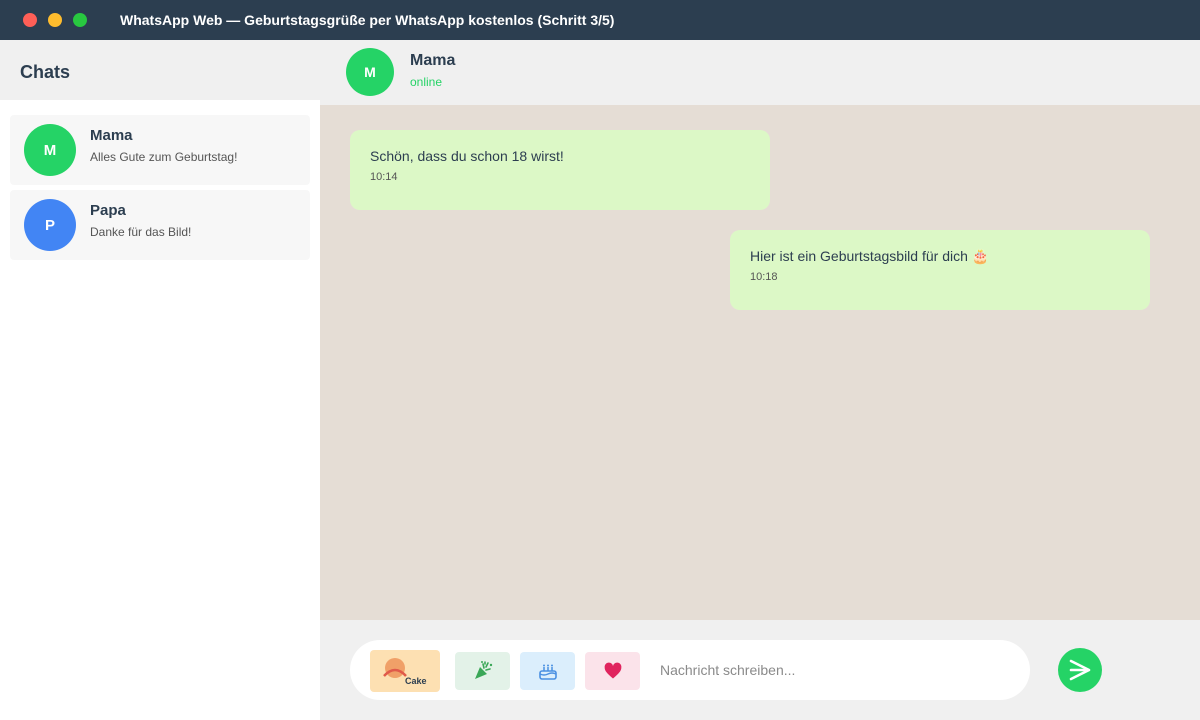 Image resolution: width=1200 pixels, height=720 pixels. What do you see at coordinates (55, 20) in the screenshot?
I see `minimize-window-button` at bounding box center [55, 20].